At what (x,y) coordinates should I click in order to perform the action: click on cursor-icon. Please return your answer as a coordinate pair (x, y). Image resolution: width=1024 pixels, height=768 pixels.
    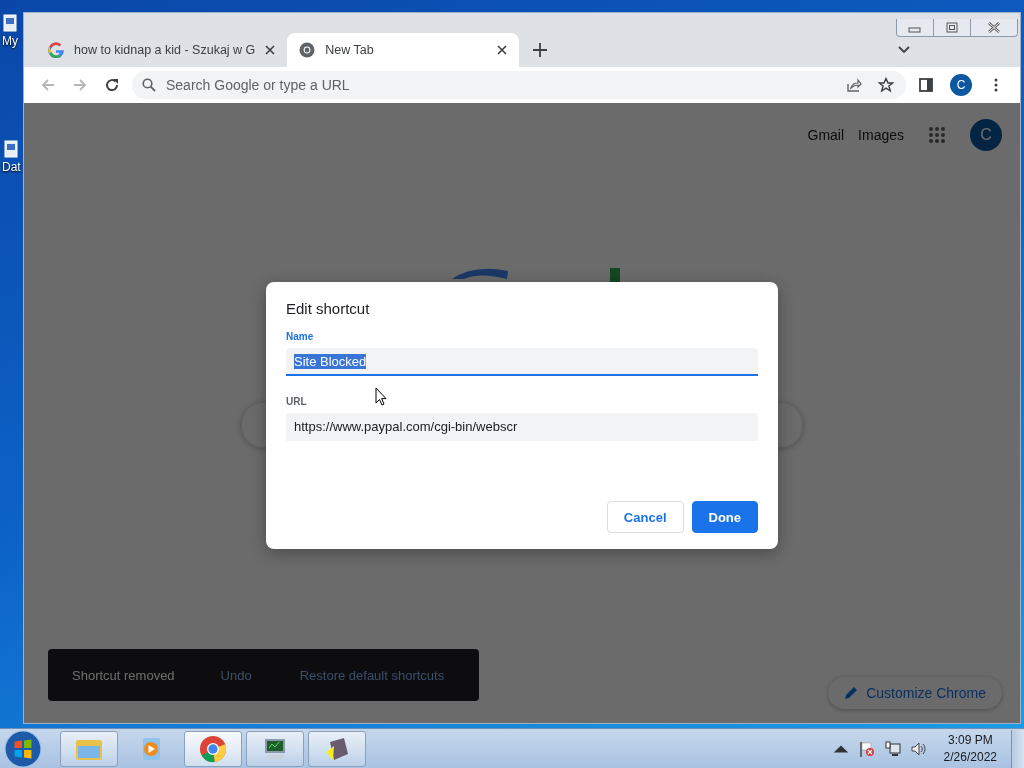
    Looking at the image, I should click on (381, 396).